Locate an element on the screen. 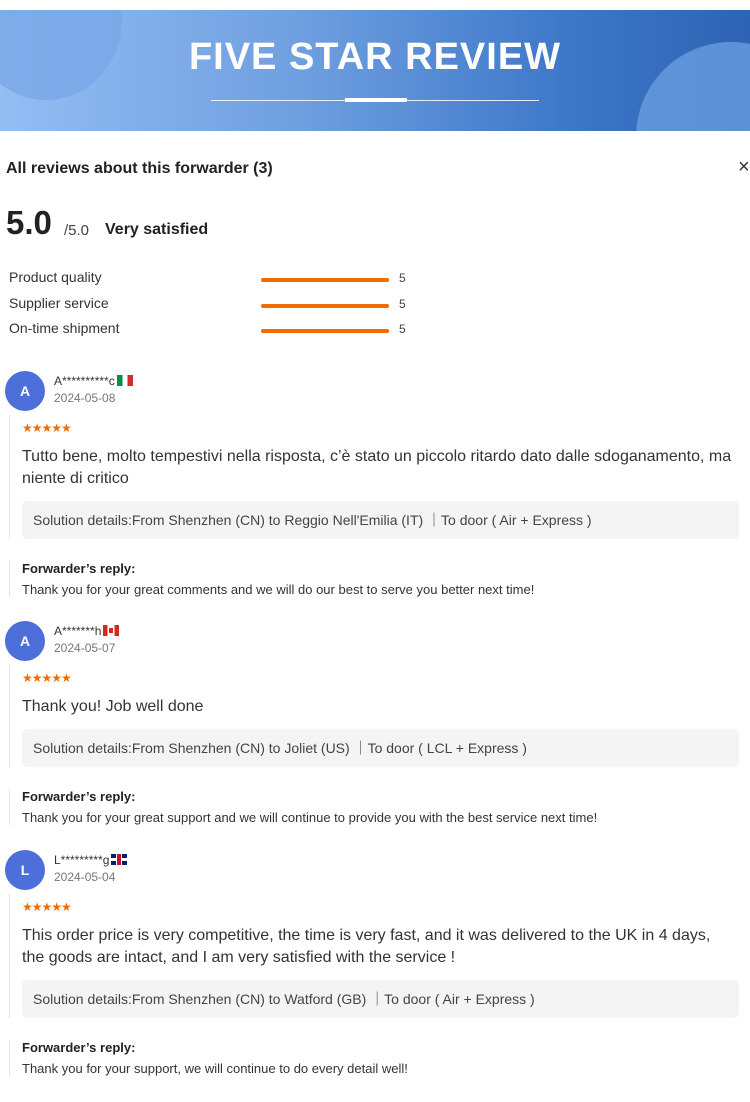 The height and width of the screenshot is (1102, 750). banner-title: FIVE STAR REVIEW is located at coordinates (375, 57).